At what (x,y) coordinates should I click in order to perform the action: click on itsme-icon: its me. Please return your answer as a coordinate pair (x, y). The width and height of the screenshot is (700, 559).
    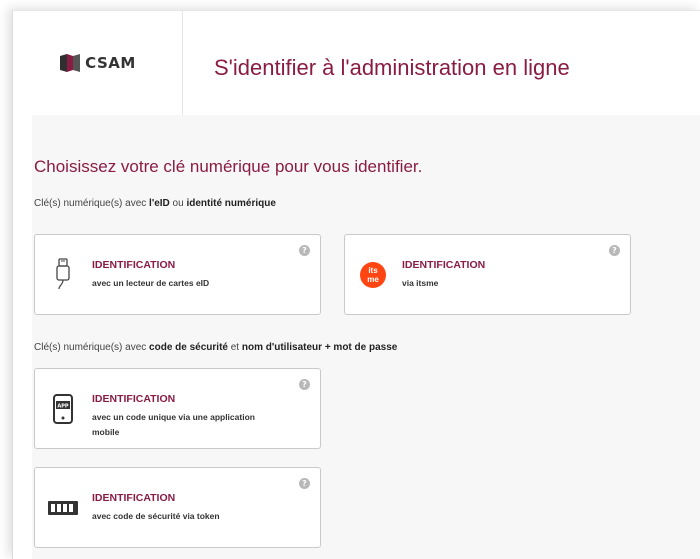
    Looking at the image, I should click on (373, 275).